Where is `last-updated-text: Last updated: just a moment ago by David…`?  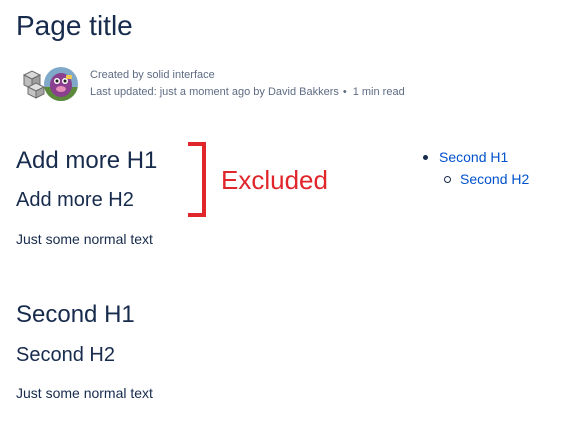
last-updated-text: Last updated: just a moment ago by David… is located at coordinates (214, 92).